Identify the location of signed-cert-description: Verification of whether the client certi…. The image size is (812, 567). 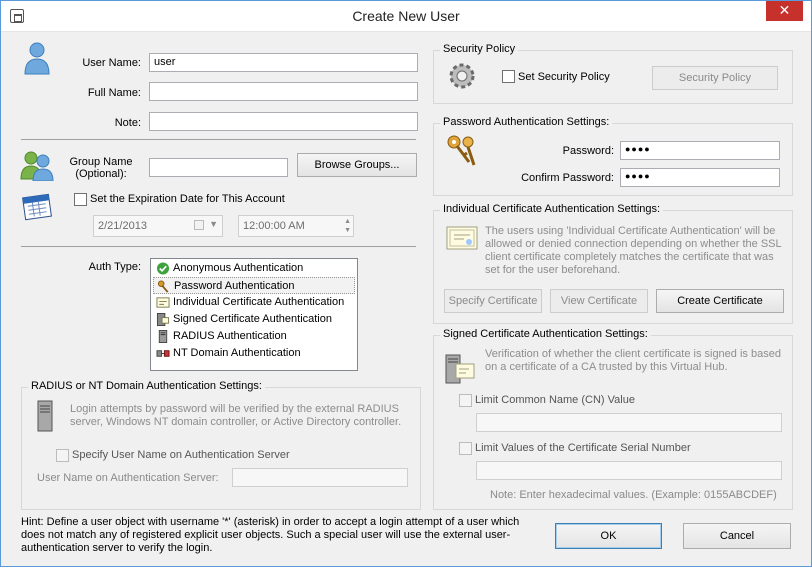
(633, 360).